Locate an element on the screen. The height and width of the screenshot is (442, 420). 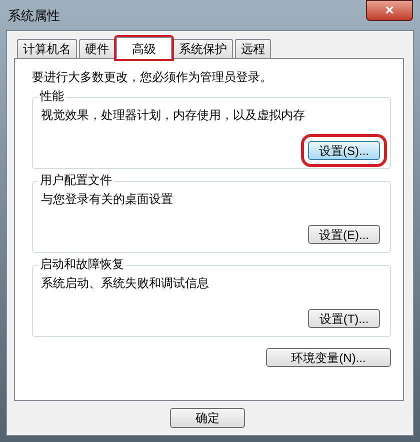
group-description: 系统启动、系统失败和调试信息 is located at coordinates (125, 283).